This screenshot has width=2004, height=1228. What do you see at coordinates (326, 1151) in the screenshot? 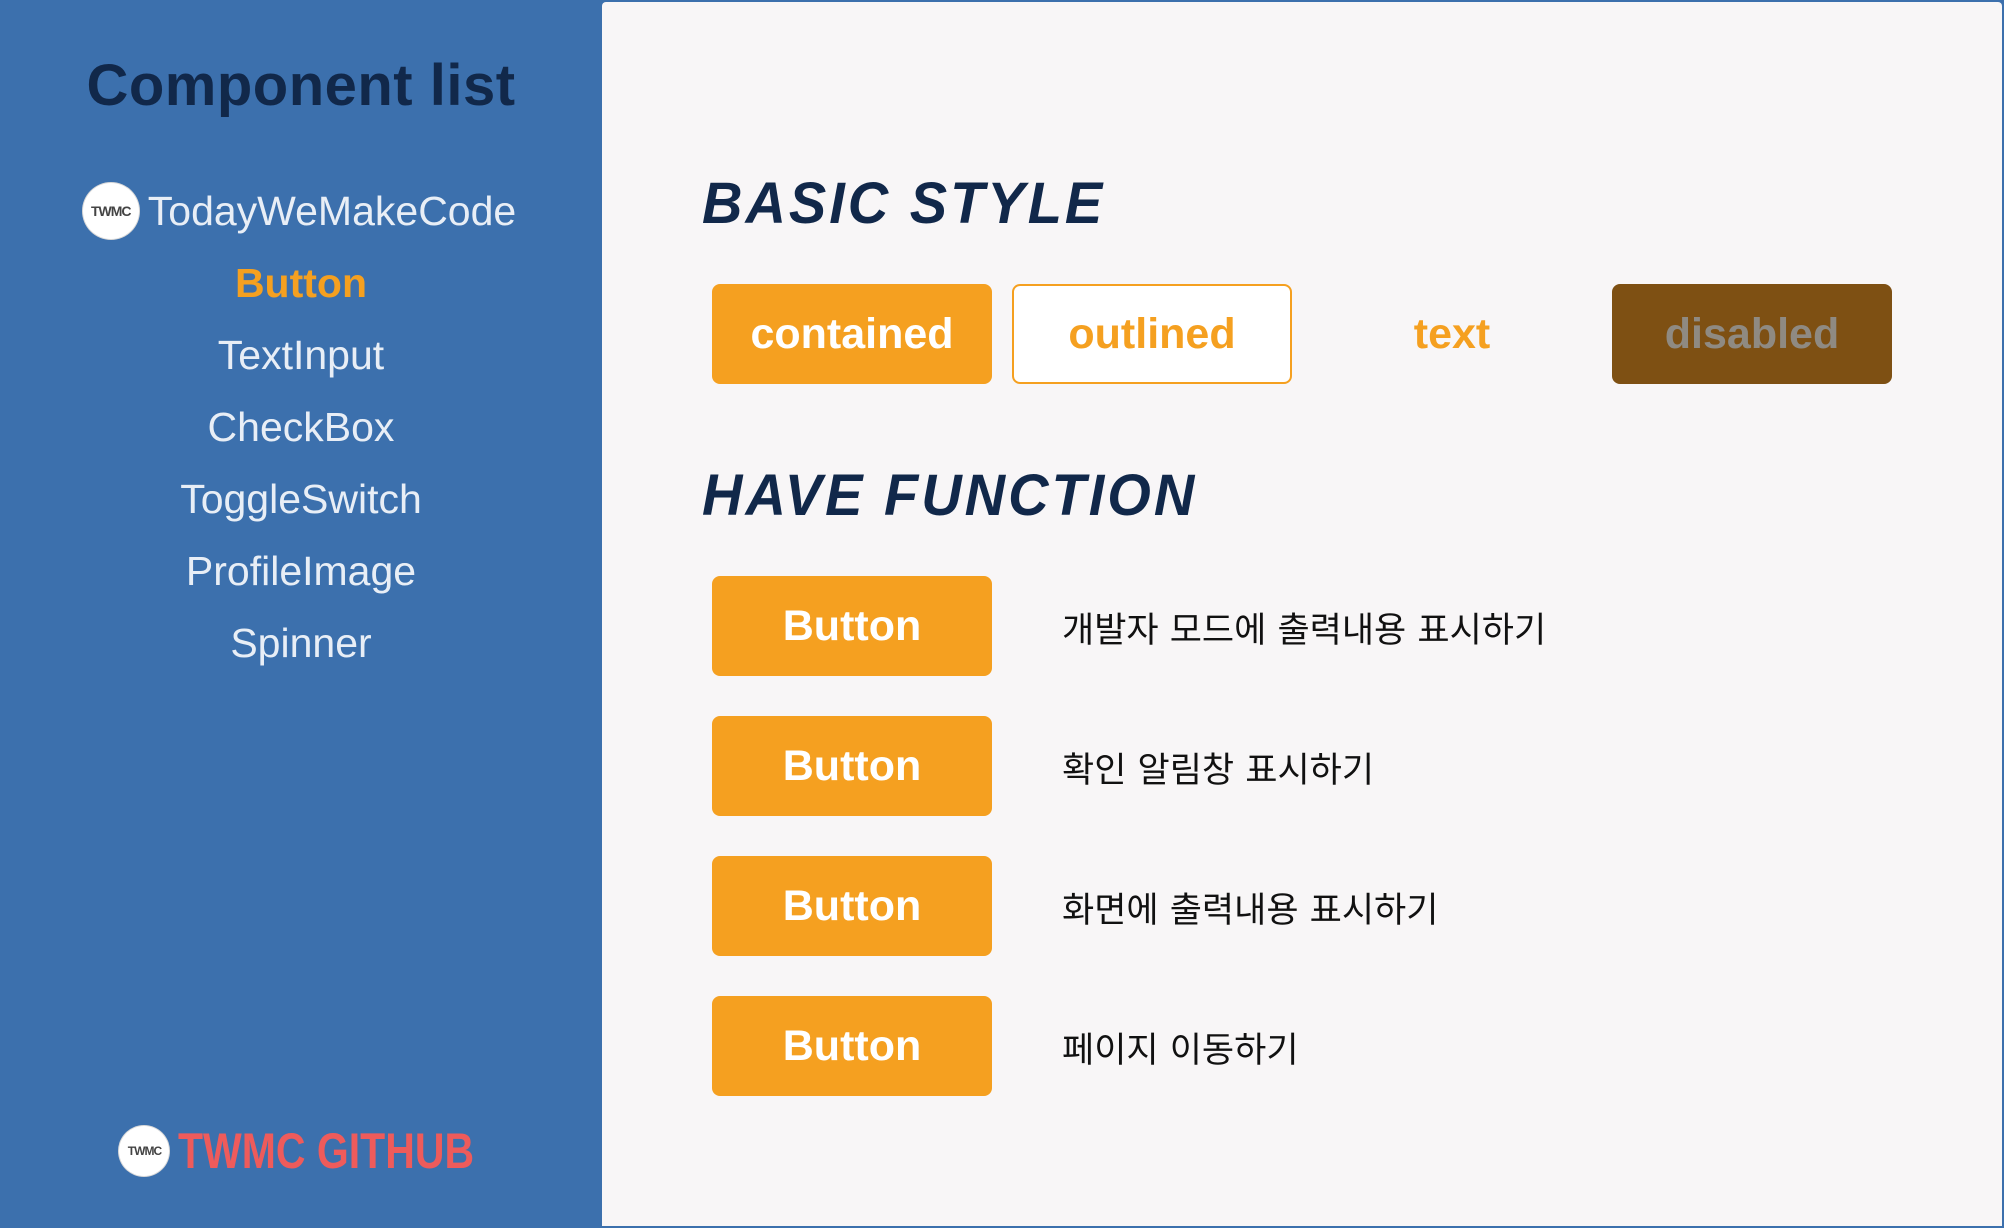
I see `github-label: TWMC GITHUB` at bounding box center [326, 1151].